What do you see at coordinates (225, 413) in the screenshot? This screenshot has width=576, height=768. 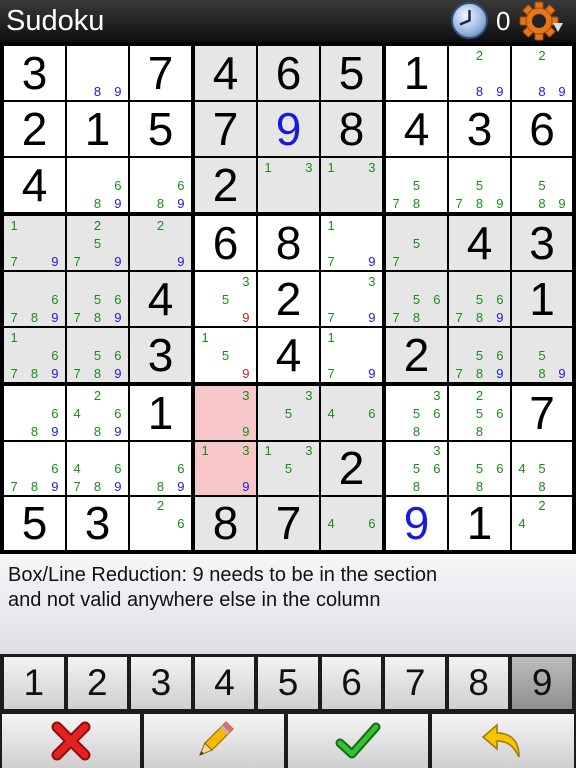 I see `sudoku-cell: 39` at bounding box center [225, 413].